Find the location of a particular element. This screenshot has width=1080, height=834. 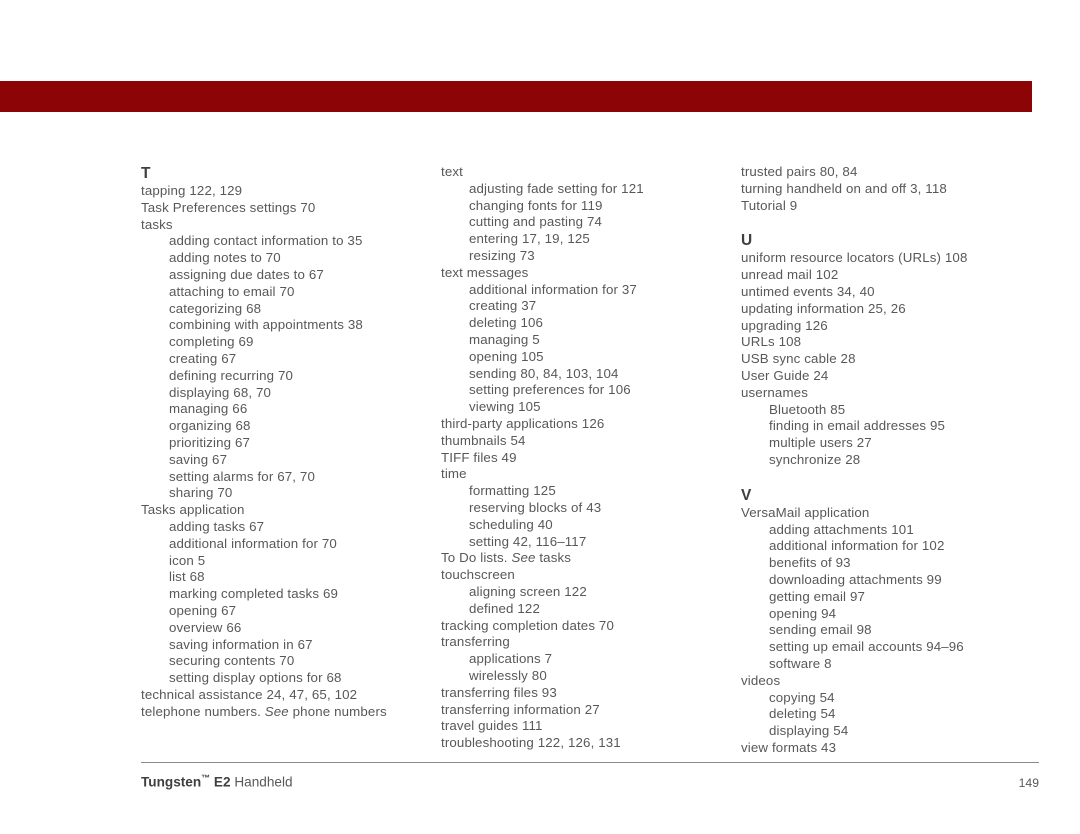

index-subentry: opening 67 is located at coordinates (203, 610).